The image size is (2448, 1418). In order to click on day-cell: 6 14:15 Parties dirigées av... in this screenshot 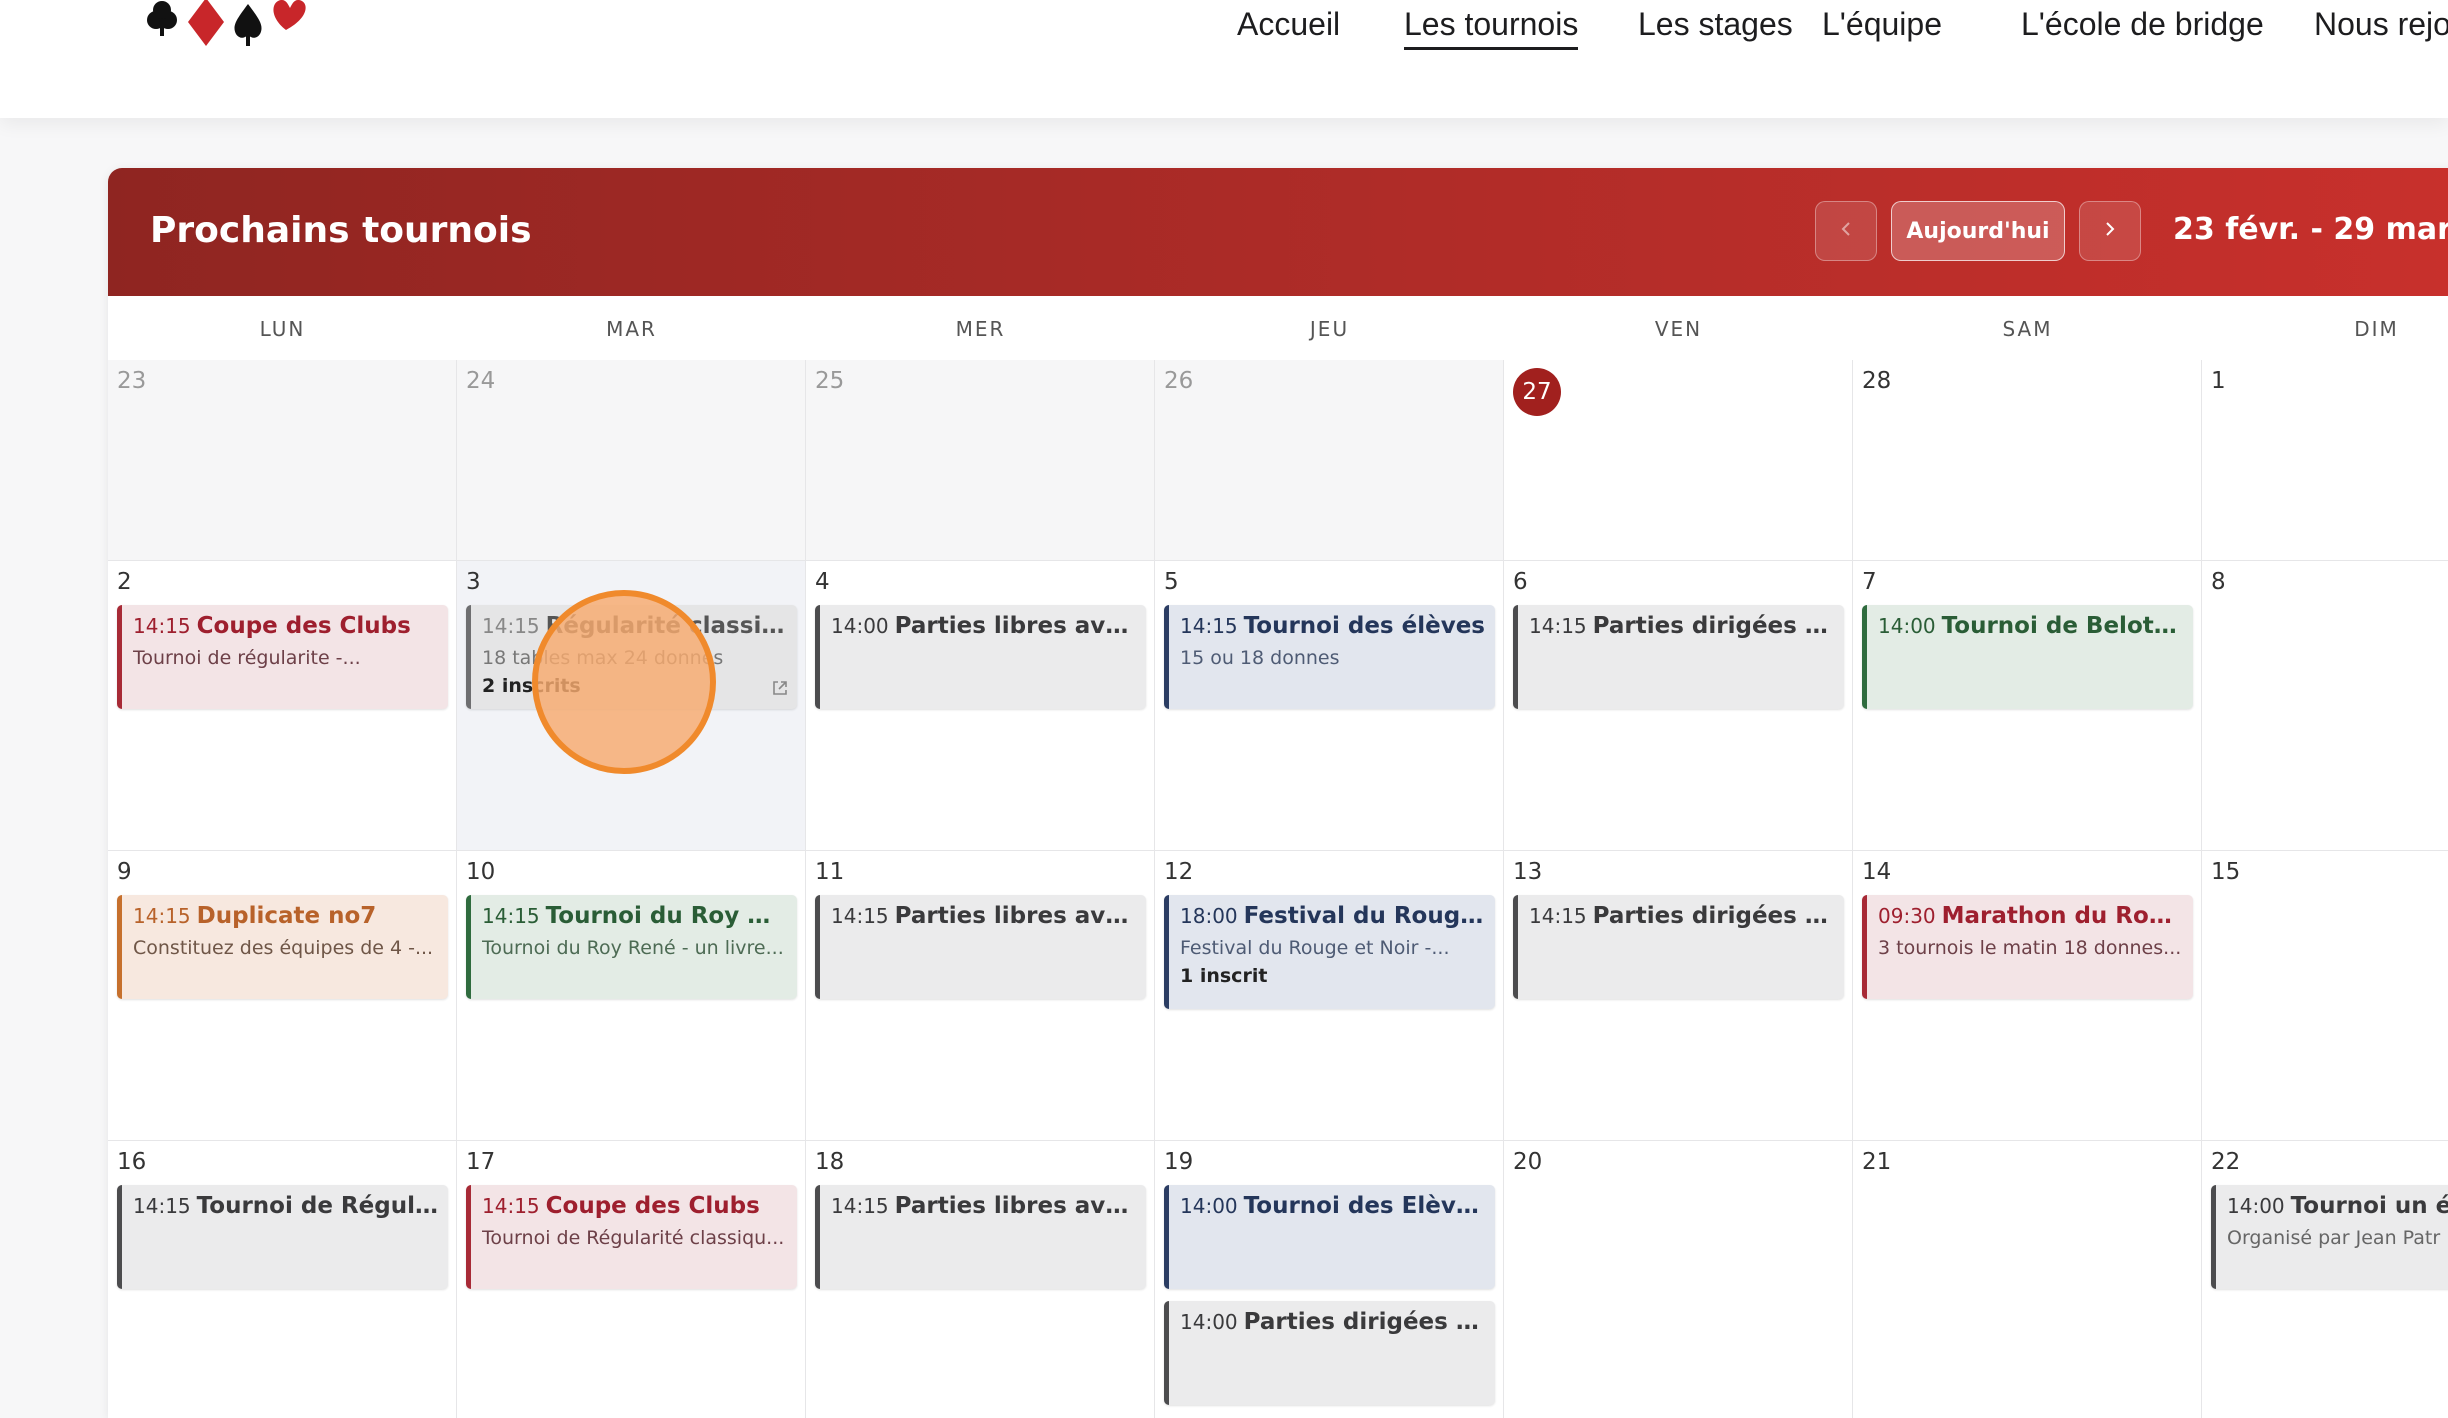, I will do `click(1678, 706)`.